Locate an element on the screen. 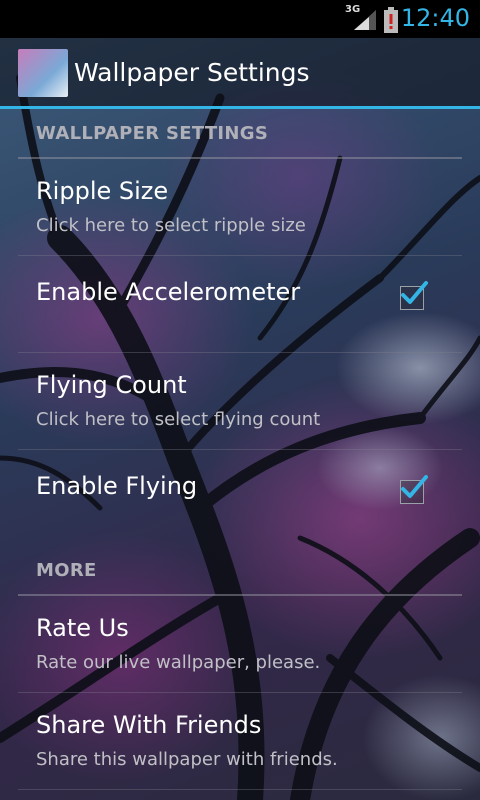  flying-checkbox is located at coordinates (414, 489).